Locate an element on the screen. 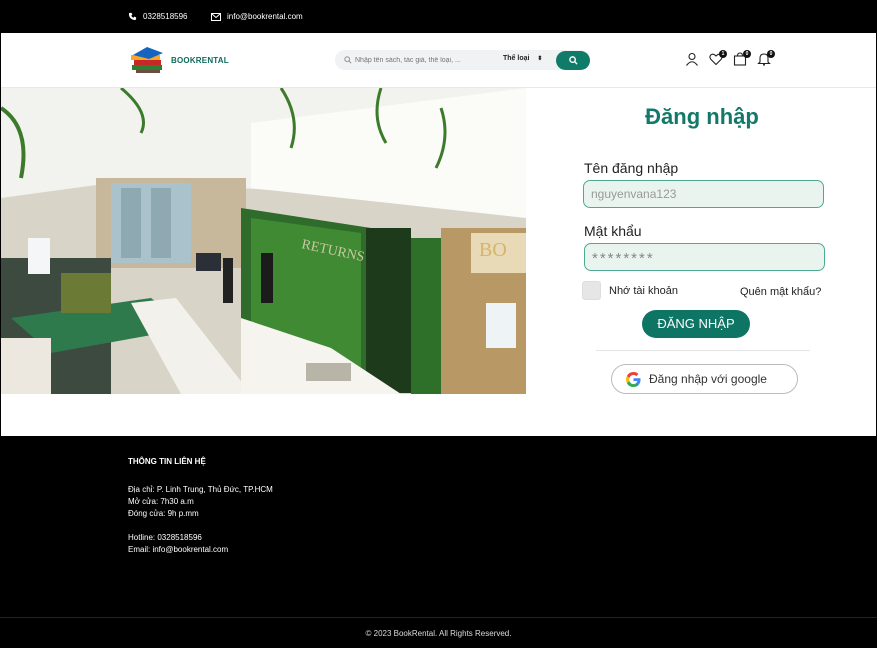  login-submit-button: ĐĂNG NHẬP is located at coordinates (696, 324).